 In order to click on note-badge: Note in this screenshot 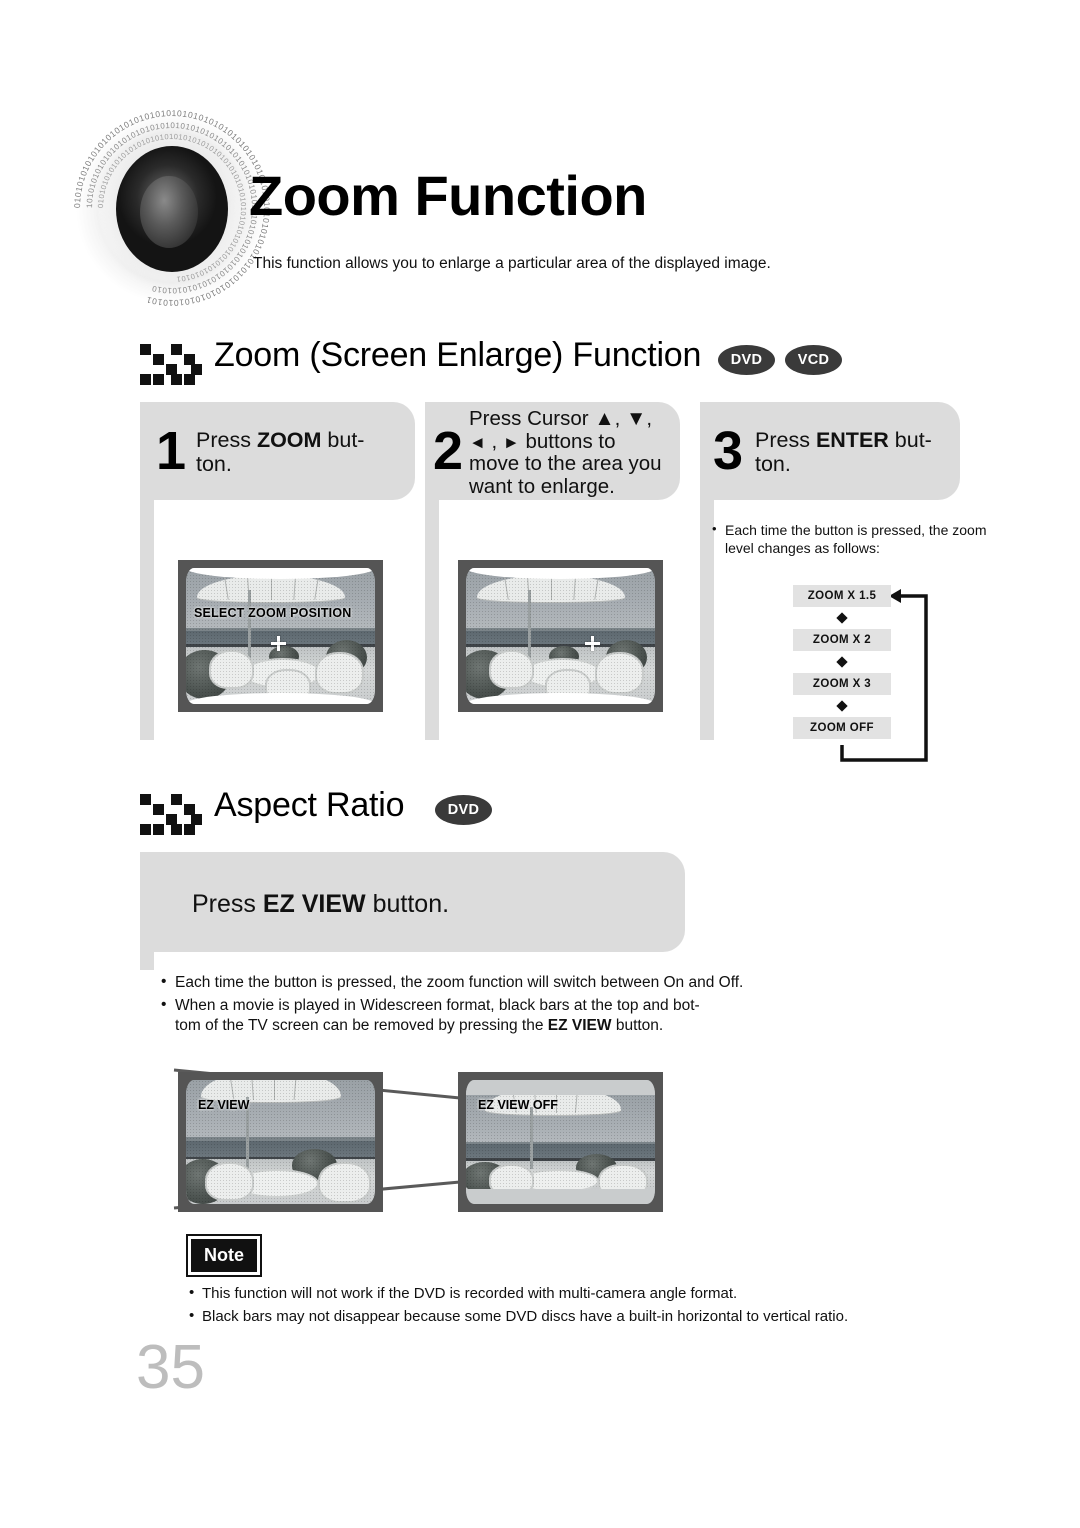, I will do `click(224, 1255)`.